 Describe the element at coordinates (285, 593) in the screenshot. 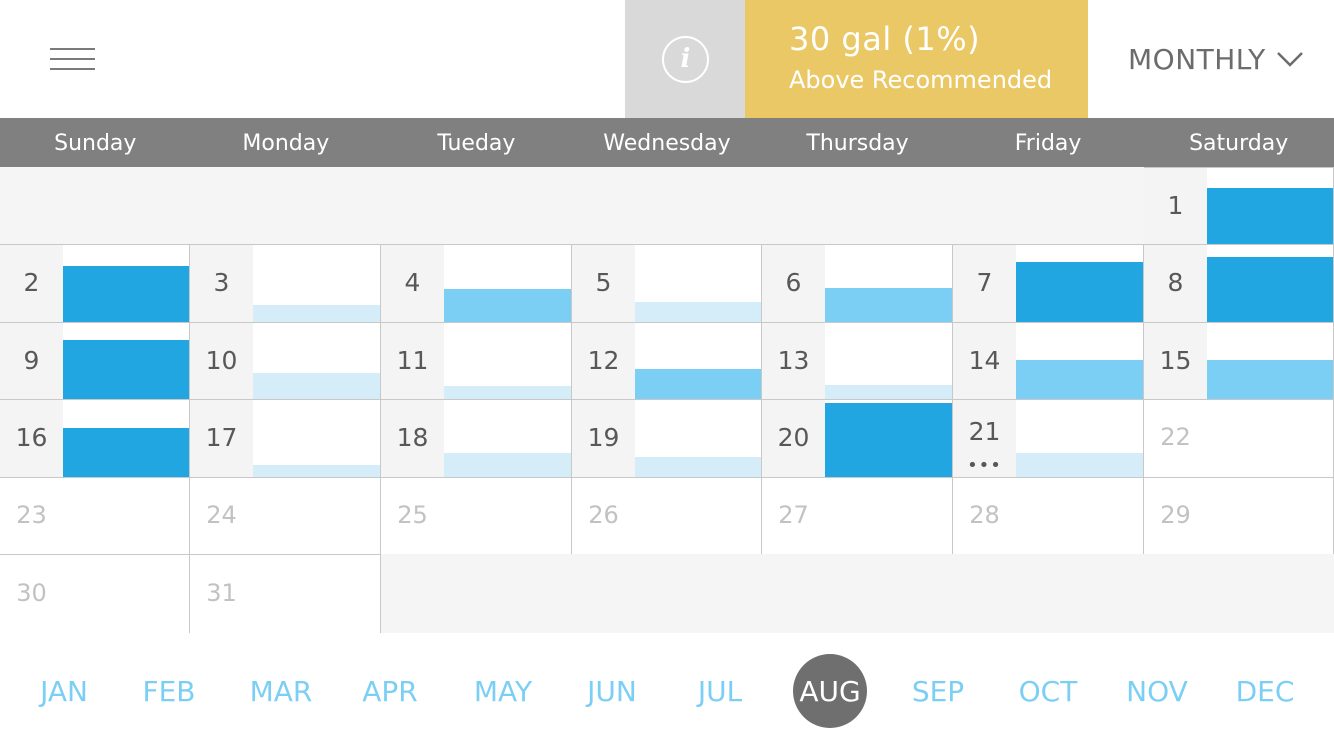

I see `calendar-day-31: 31` at that location.